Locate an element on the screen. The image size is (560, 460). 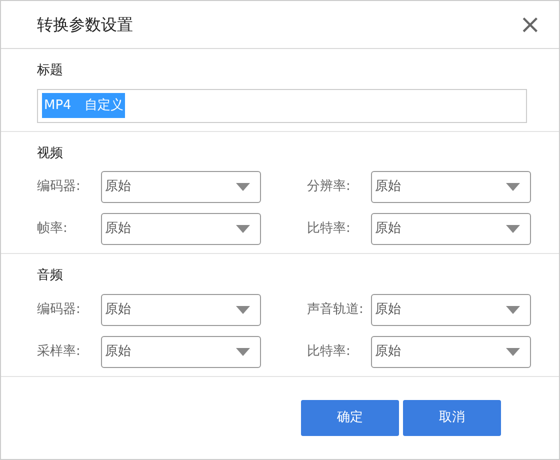
field-label: 采样率: is located at coordinates (59, 351).